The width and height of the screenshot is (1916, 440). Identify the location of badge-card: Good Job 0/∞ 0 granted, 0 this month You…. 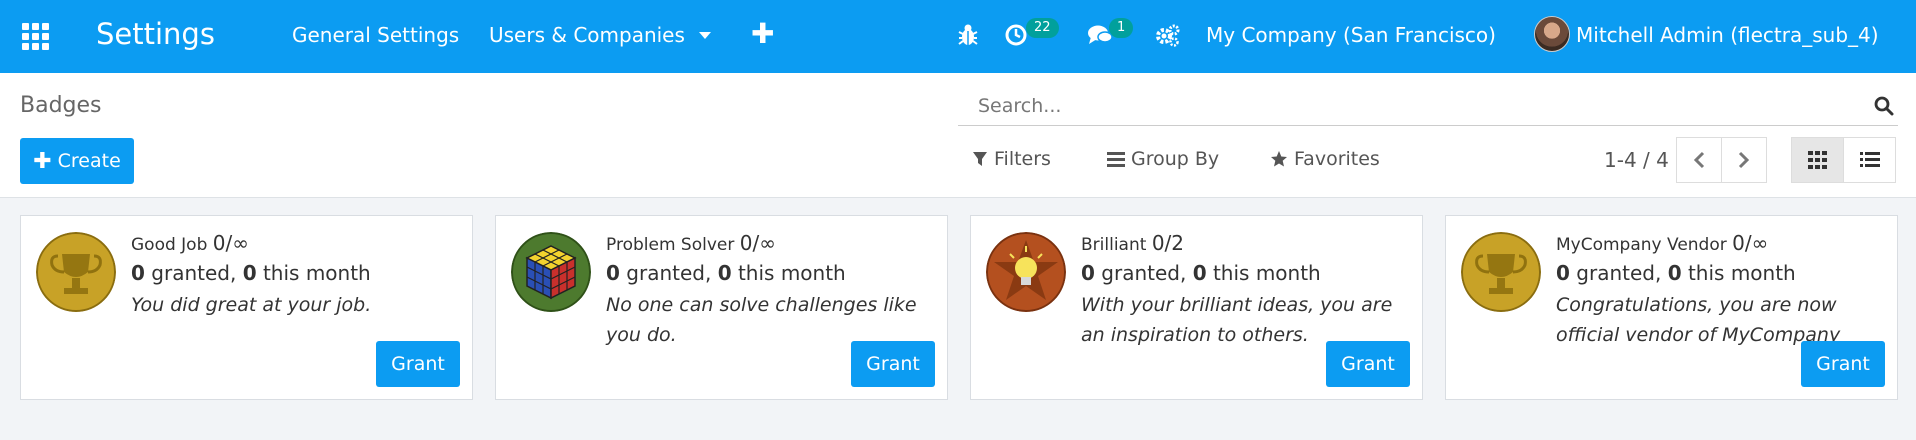
(246, 307).